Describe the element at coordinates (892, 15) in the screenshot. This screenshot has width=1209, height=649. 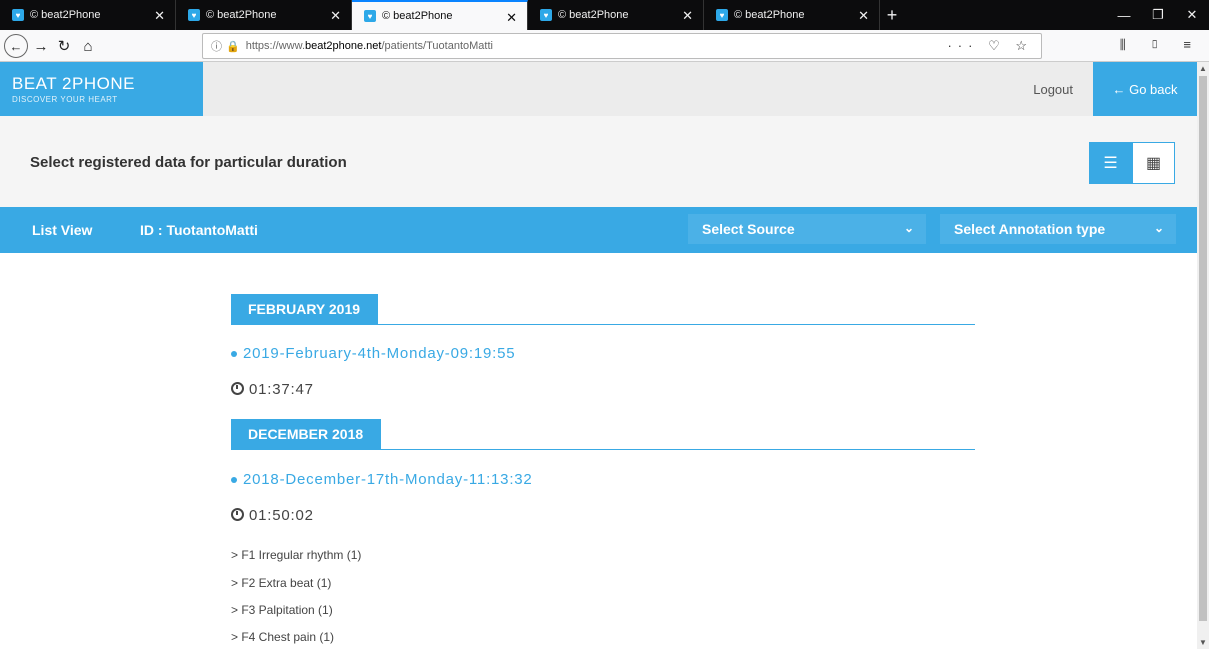
I see `new-tab-plus-icon: +` at that location.